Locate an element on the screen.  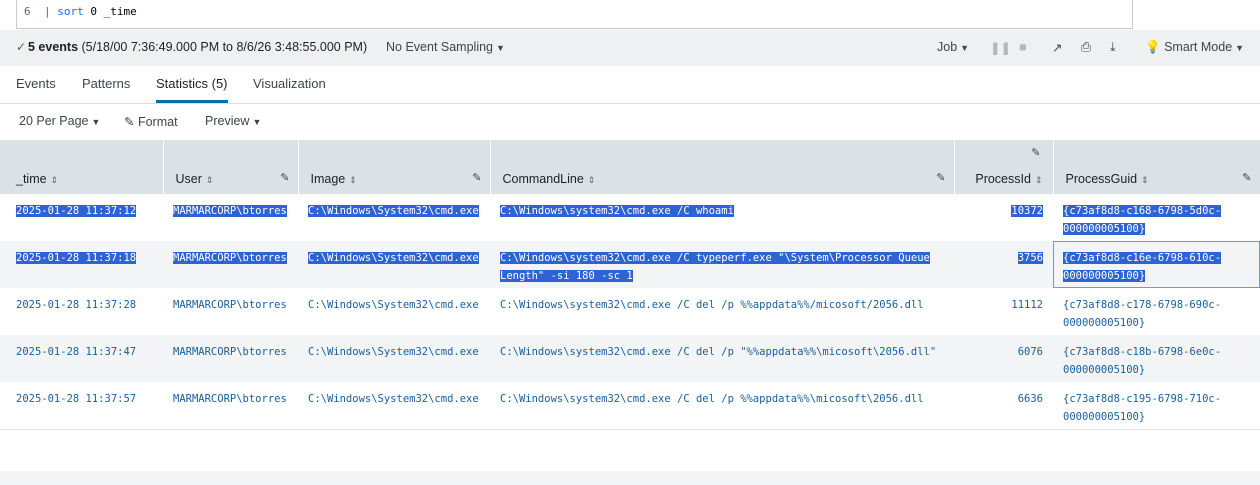
cell-time: 2025-01-28 11:37:28 is located at coordinates (81, 311).